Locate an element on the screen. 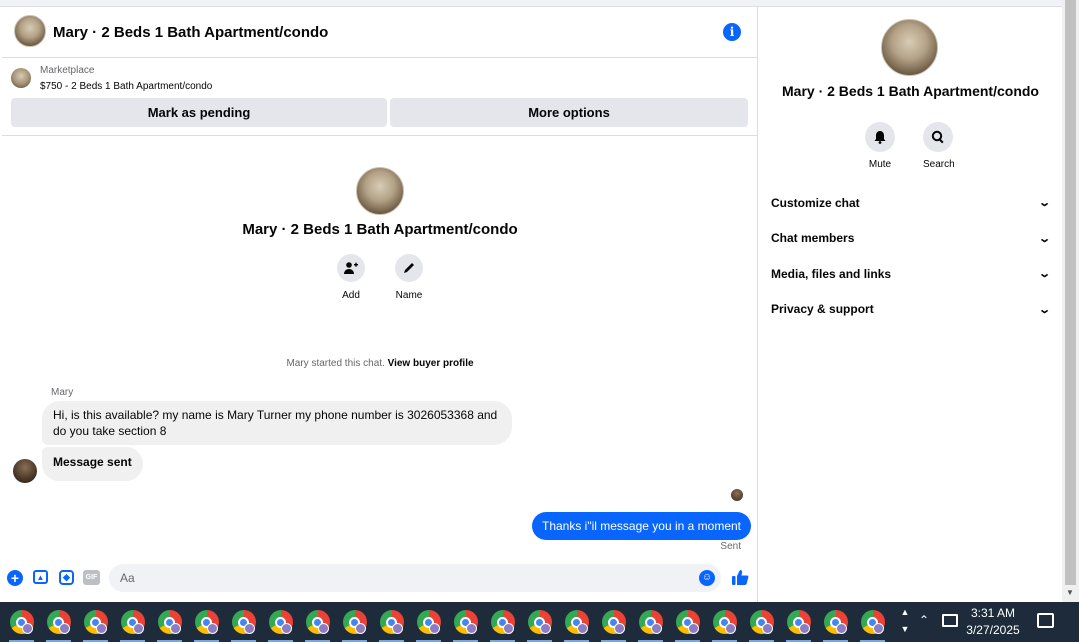  clock-date: 3/27/2025 is located at coordinates (993, 630).